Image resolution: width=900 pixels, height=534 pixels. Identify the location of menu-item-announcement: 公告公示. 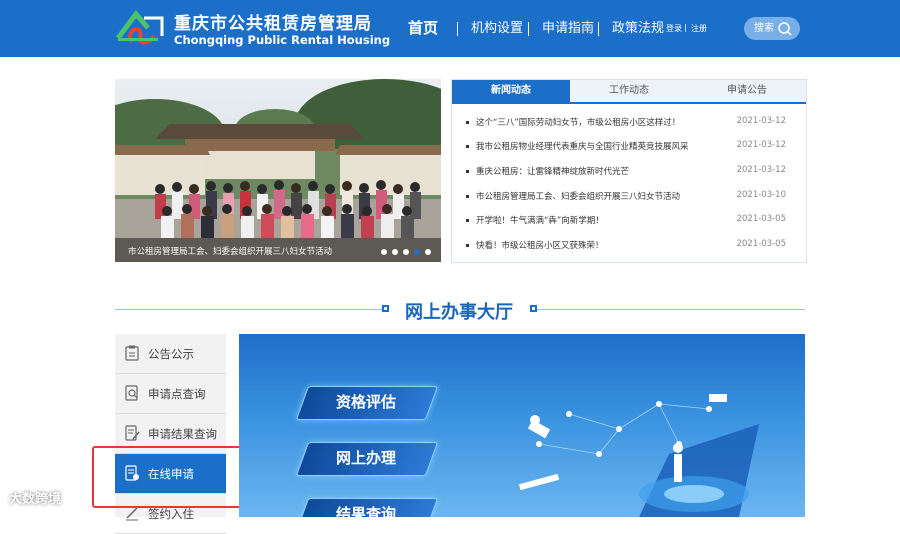
(170, 354).